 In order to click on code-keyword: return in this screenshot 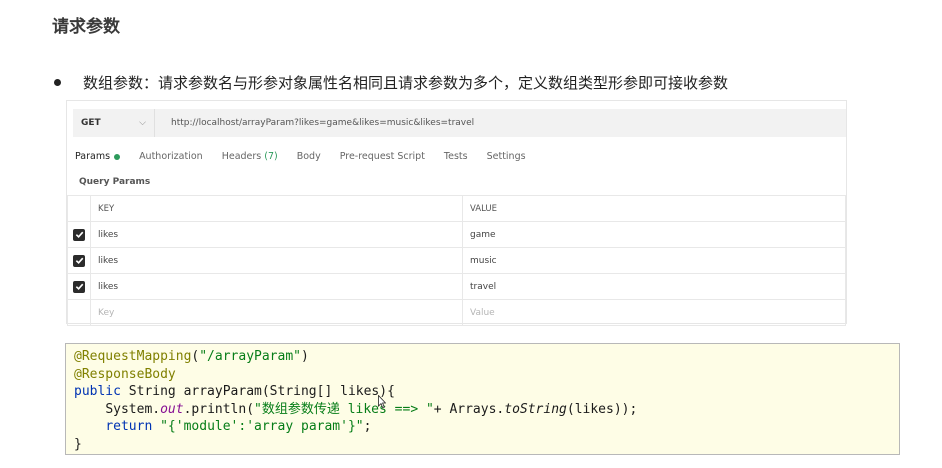, I will do `click(129, 426)`.